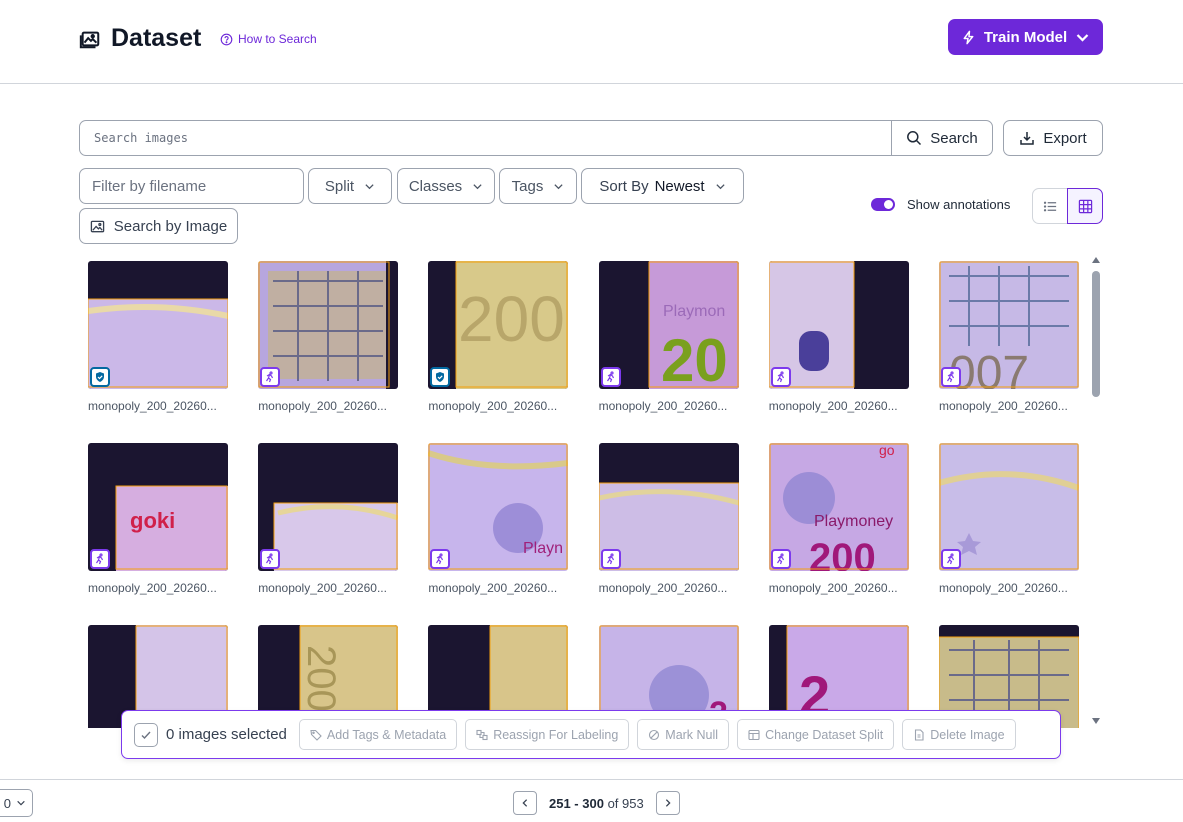 This screenshot has height=822, width=1183. What do you see at coordinates (1096, 490) in the screenshot?
I see `grid-scrollbar` at bounding box center [1096, 490].